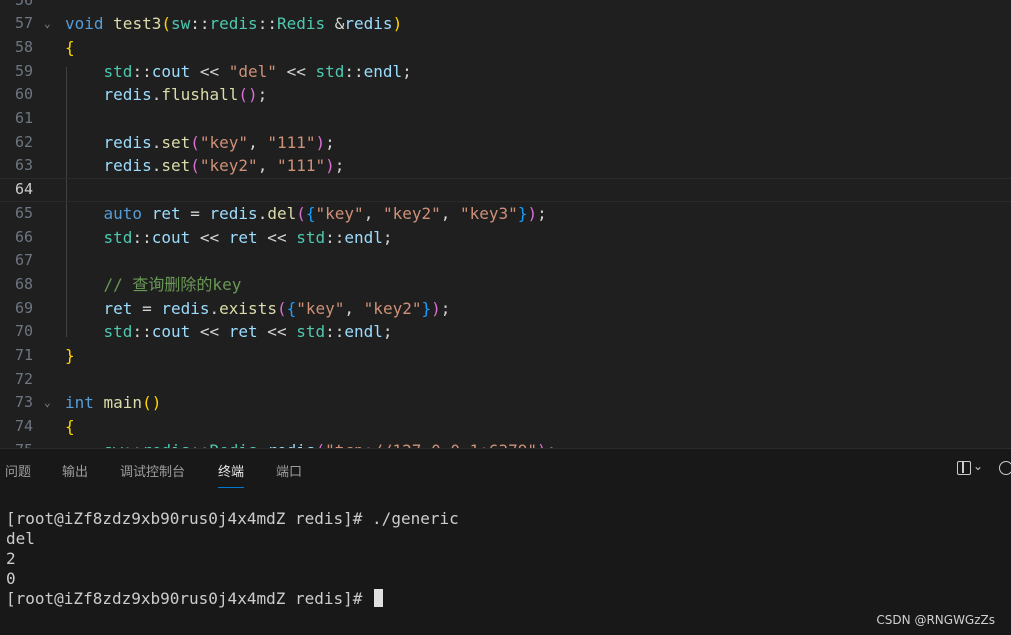 Image resolution: width=1011 pixels, height=635 pixels. What do you see at coordinates (231, 474) in the screenshot?
I see `tab-terminal: 终端` at bounding box center [231, 474].